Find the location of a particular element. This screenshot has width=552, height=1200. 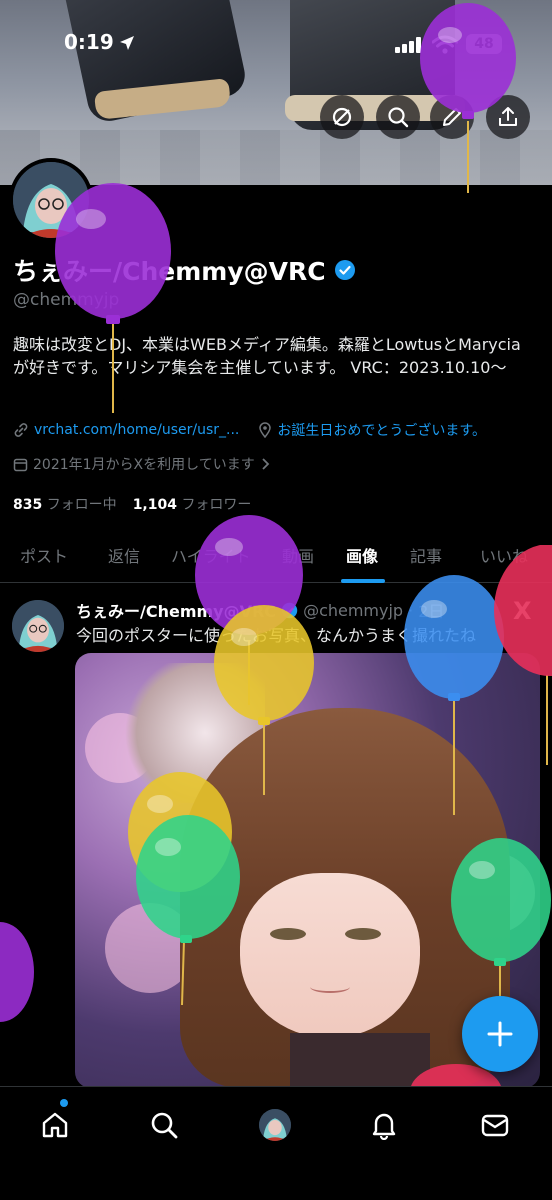

profile-display-name: ちぇみー/Chemmy@VRC is located at coordinates (169, 271).